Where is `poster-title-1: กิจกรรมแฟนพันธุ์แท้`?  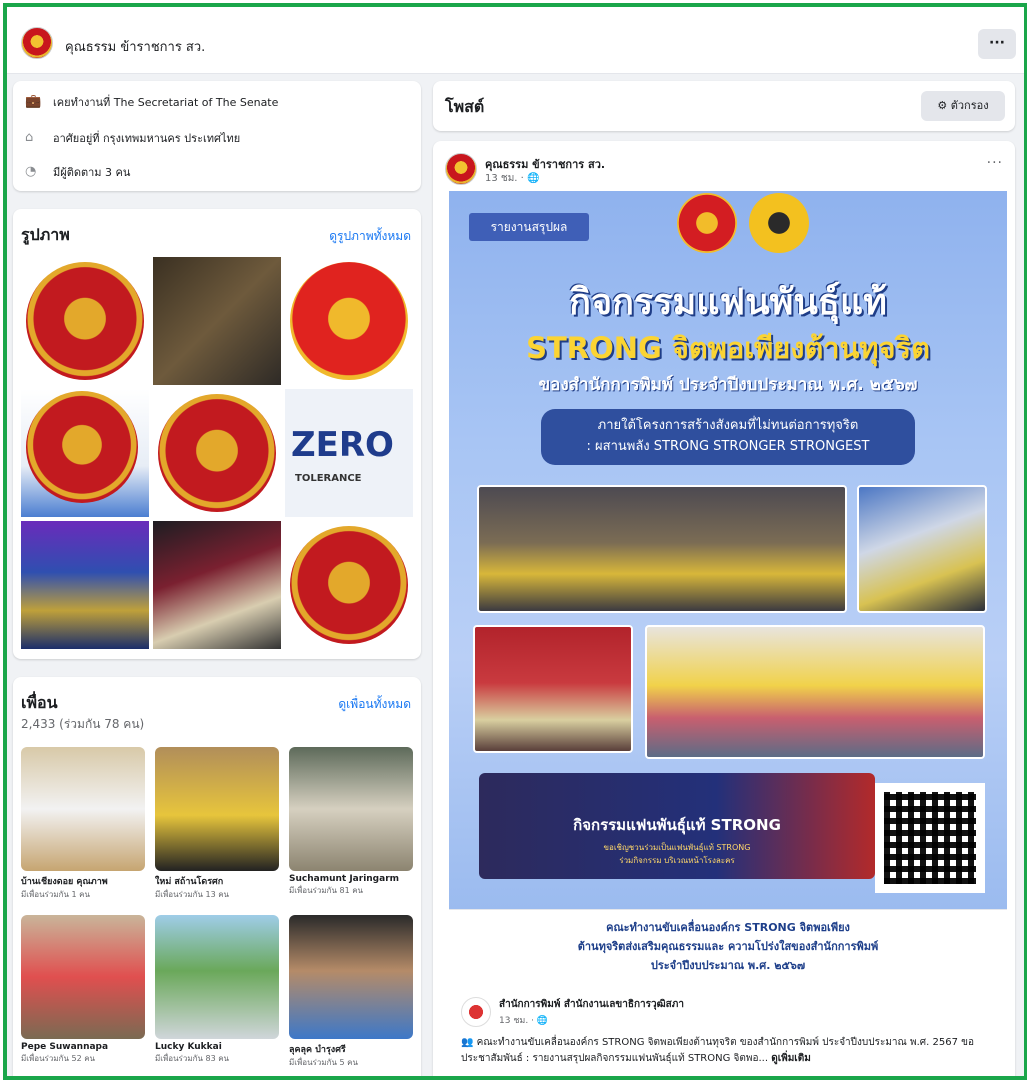
poster-title-1: กิจกรรมแฟนพันธุ์แท้ is located at coordinates (728, 302).